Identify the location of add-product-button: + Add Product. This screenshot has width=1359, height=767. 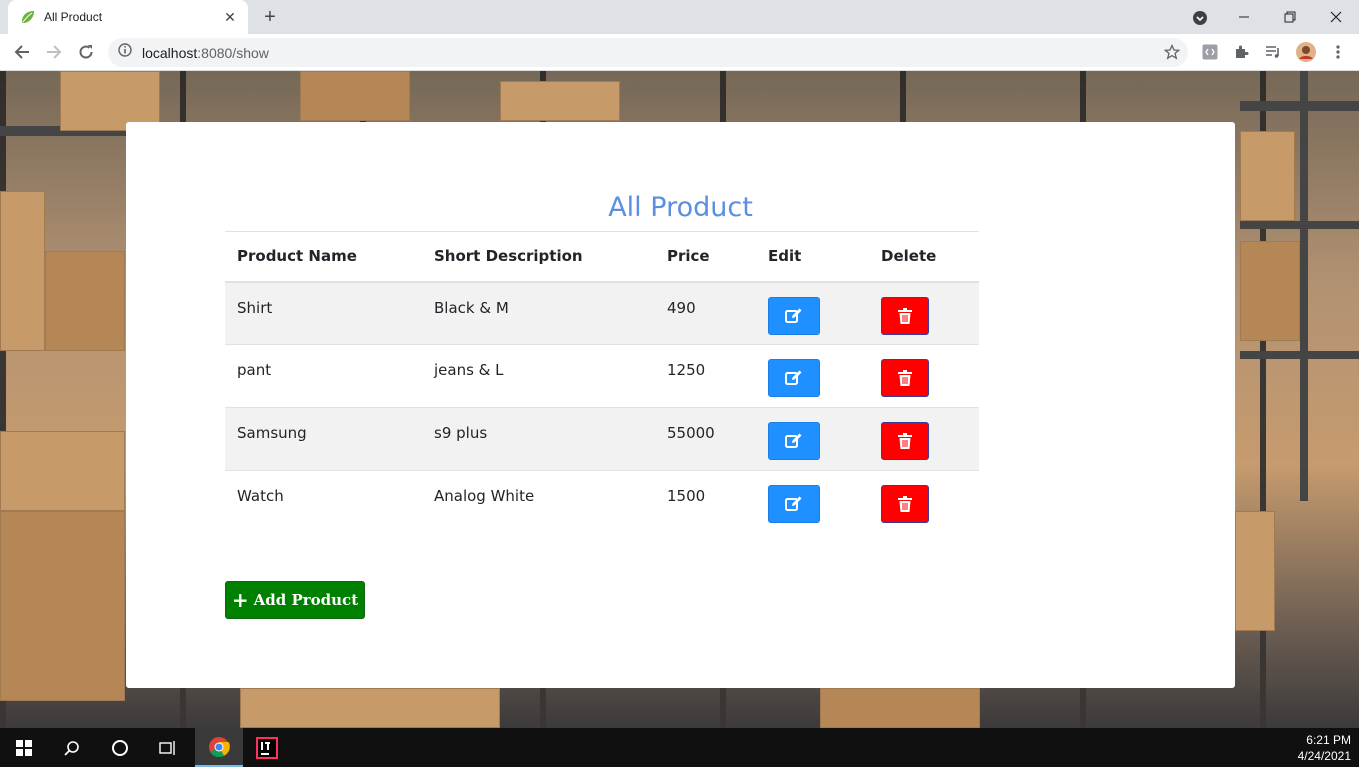
(295, 600).